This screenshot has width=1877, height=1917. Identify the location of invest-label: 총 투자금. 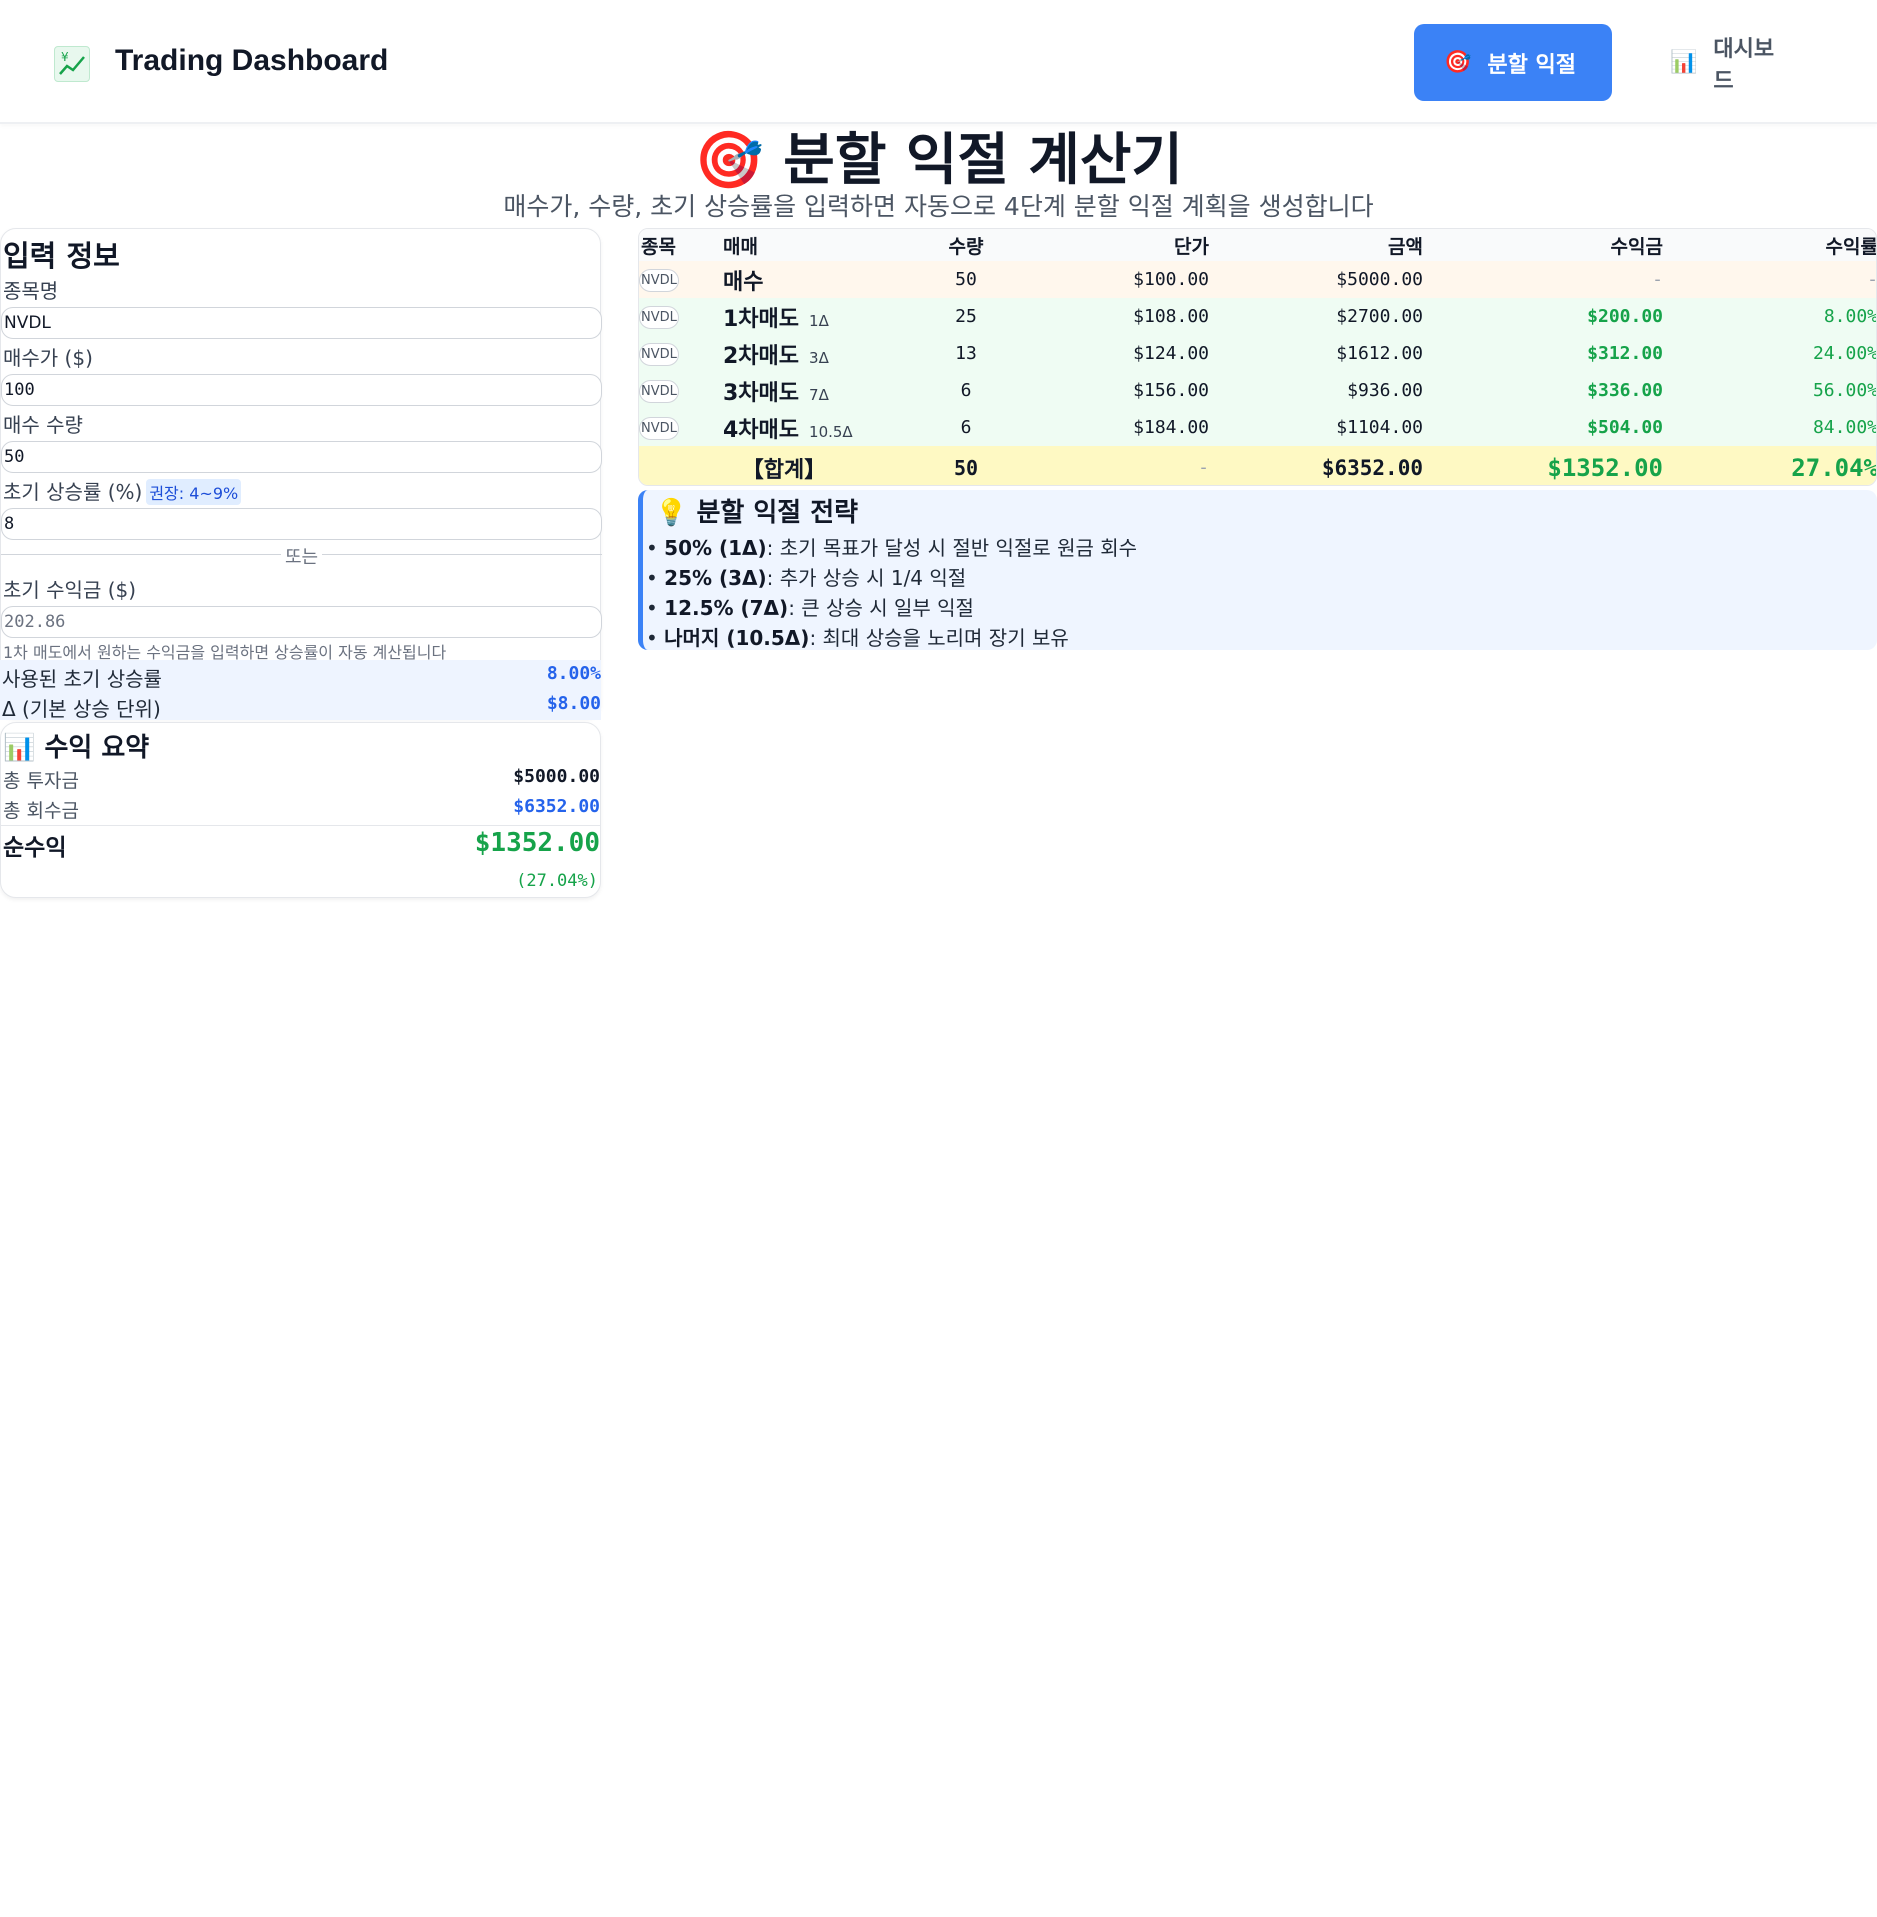
(41, 781).